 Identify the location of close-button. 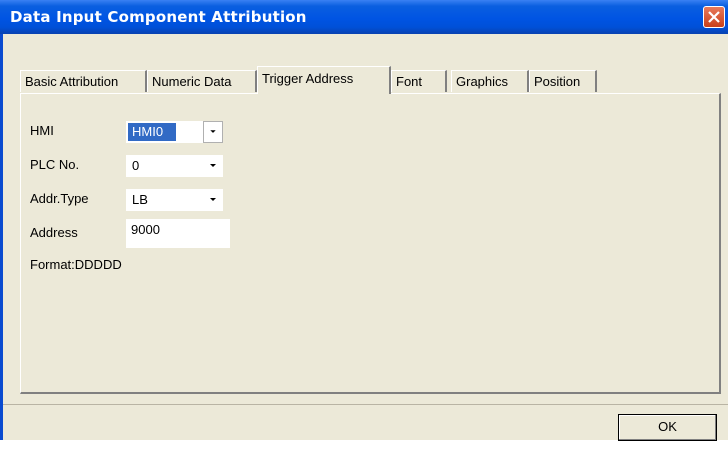
(714, 17).